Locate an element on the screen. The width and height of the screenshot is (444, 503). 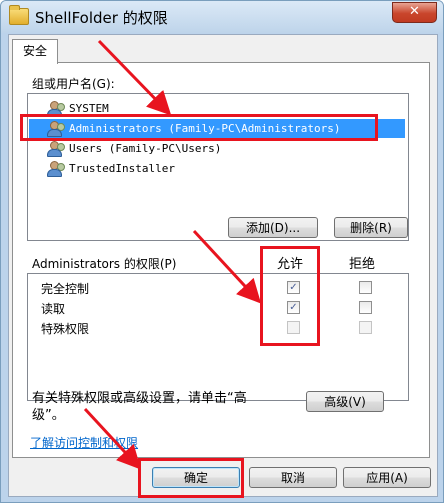
apply-button: 应用(A) is located at coordinates (387, 477).